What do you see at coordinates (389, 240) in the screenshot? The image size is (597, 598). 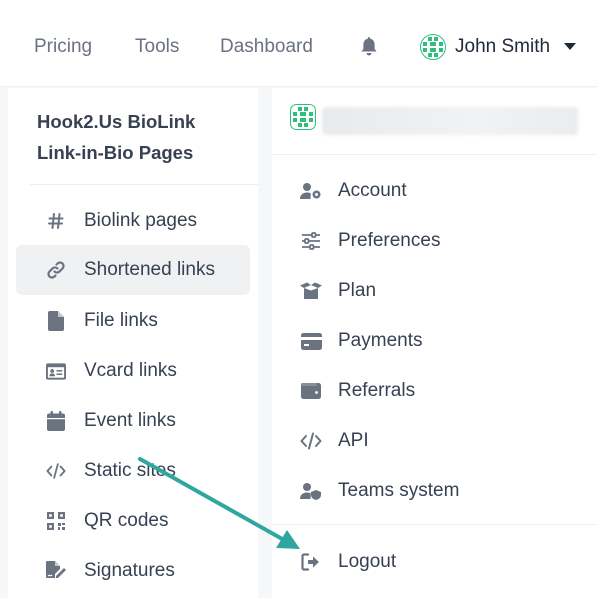 I see `menu-item-label: Preferences` at bounding box center [389, 240].